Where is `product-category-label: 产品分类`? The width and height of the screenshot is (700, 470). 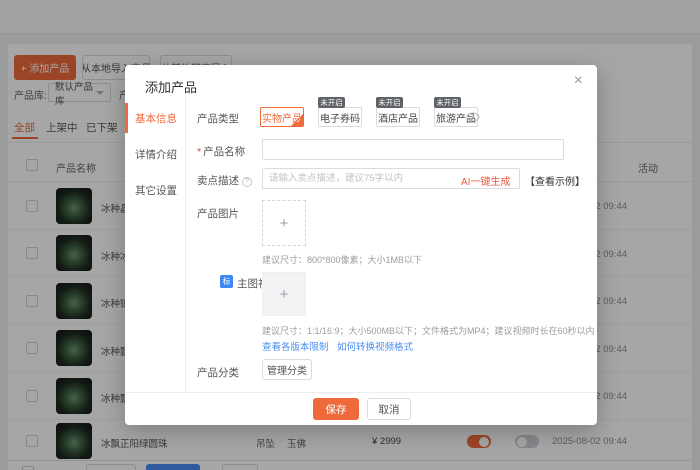 product-category-label: 产品分类 is located at coordinates (218, 373).